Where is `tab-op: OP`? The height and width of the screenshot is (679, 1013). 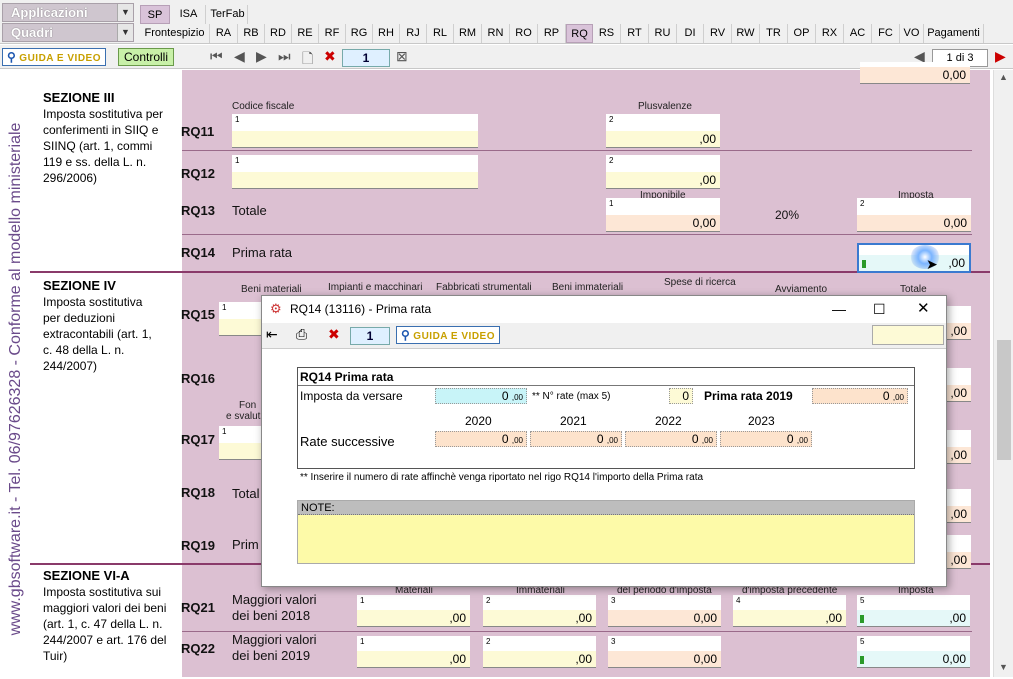 tab-op: OP is located at coordinates (802, 33).